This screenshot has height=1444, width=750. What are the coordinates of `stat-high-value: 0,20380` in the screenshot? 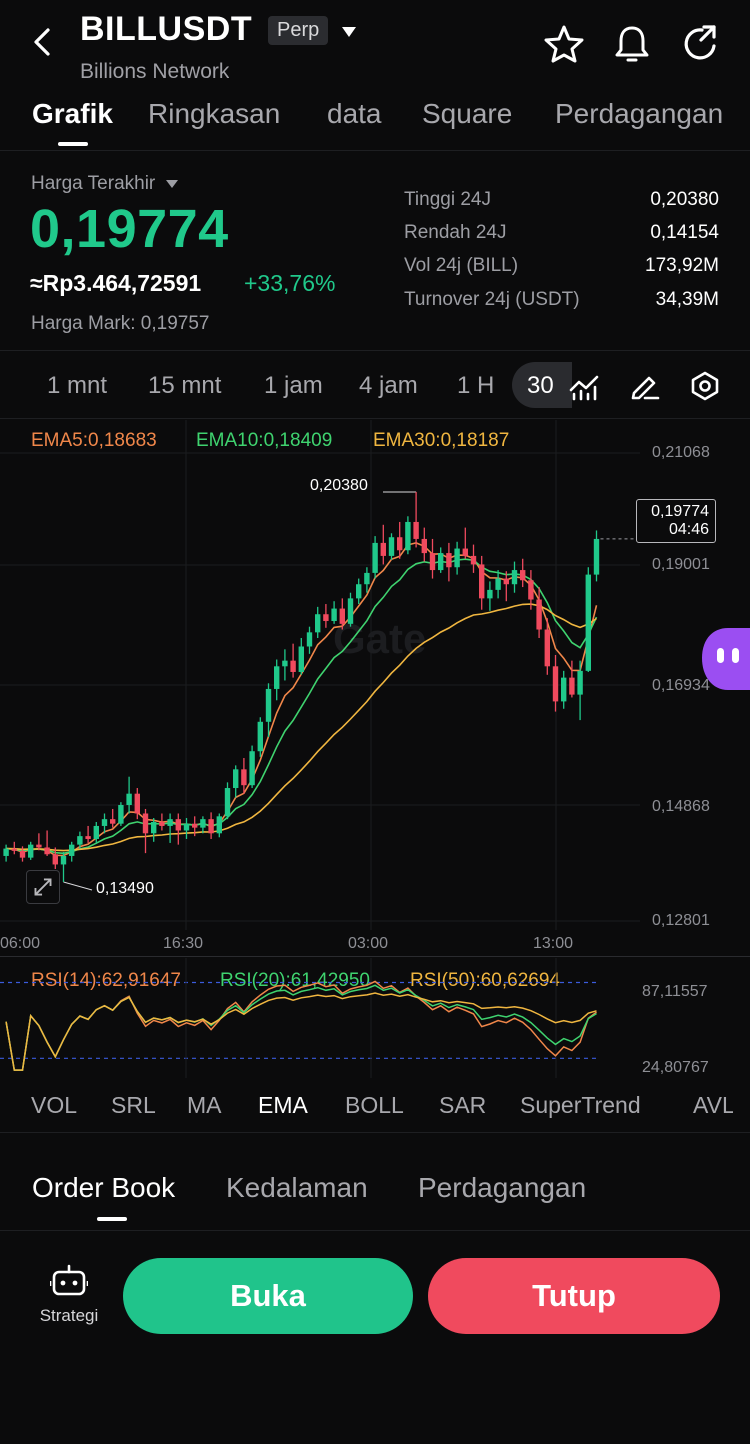 It's located at (684, 199).